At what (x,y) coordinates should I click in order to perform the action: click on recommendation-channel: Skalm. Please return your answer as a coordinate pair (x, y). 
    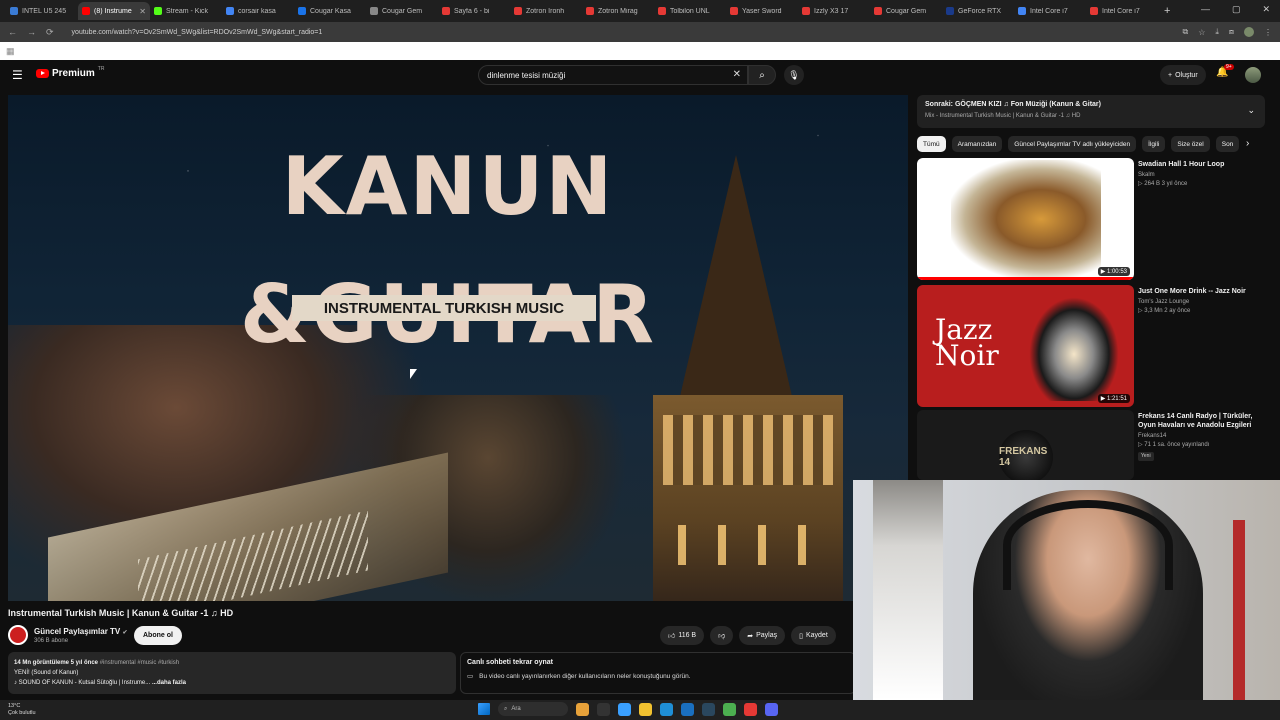
    Looking at the image, I should click on (1202, 175).